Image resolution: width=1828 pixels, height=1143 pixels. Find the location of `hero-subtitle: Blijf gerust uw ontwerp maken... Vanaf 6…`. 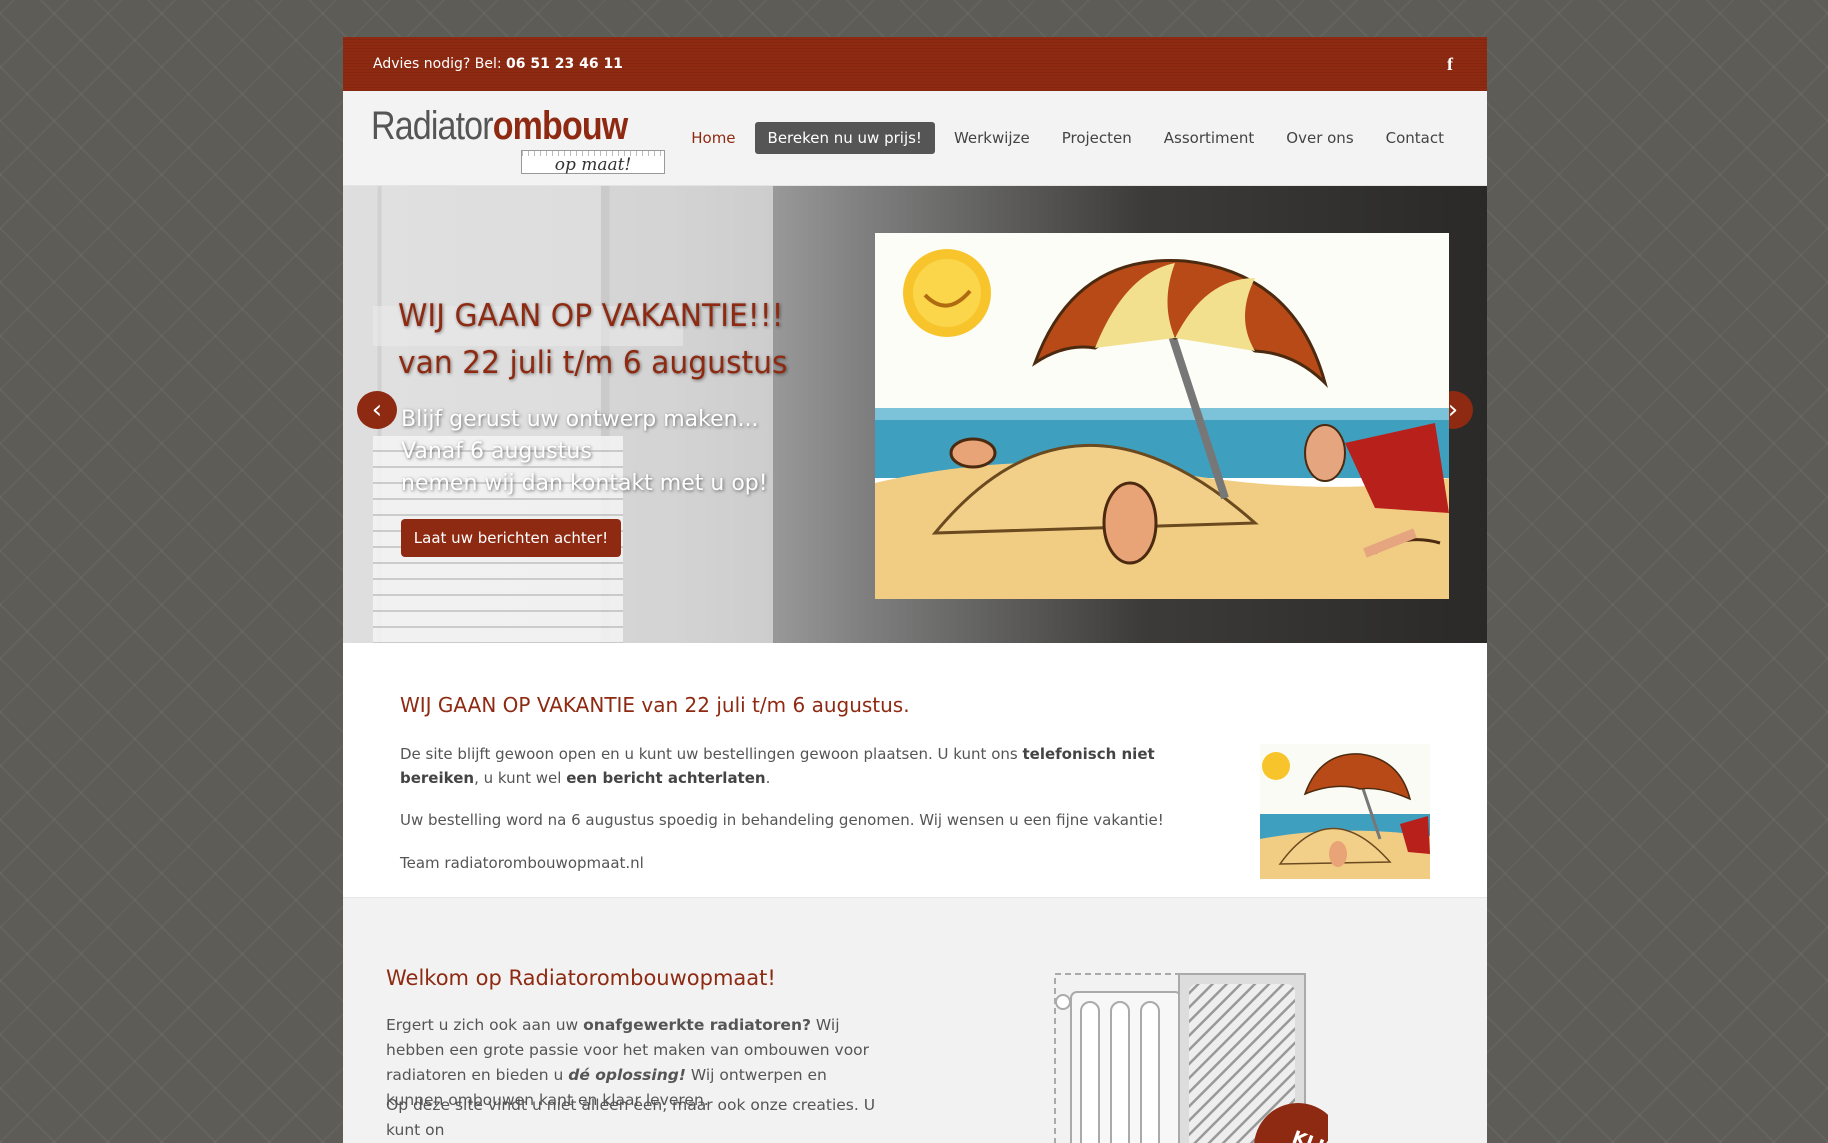

hero-subtitle: Blijf gerust uw ontwerp maken... Vanaf 6… is located at coordinates (584, 452).